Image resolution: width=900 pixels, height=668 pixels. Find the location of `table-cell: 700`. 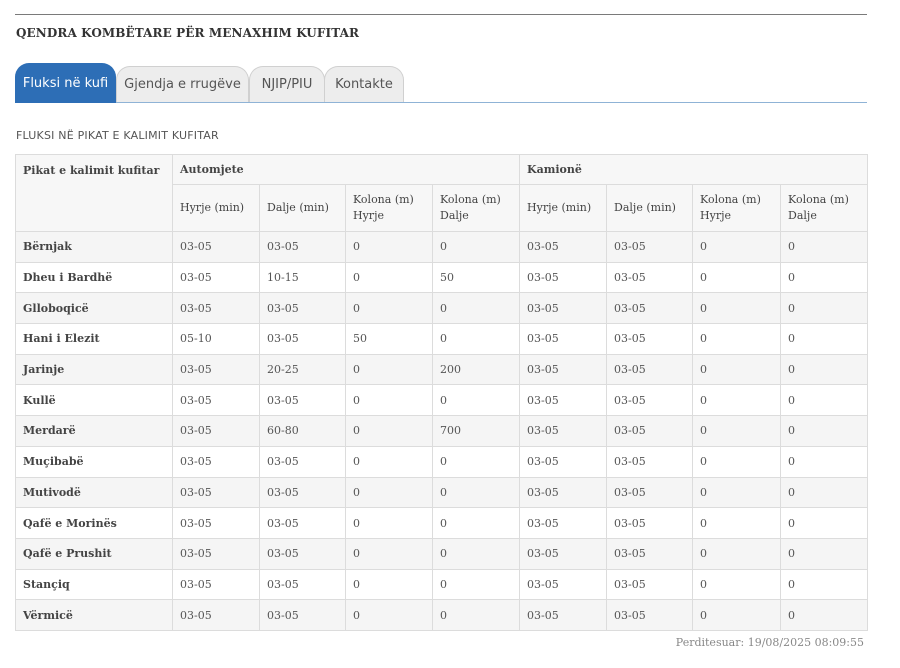

table-cell: 700 is located at coordinates (476, 431).